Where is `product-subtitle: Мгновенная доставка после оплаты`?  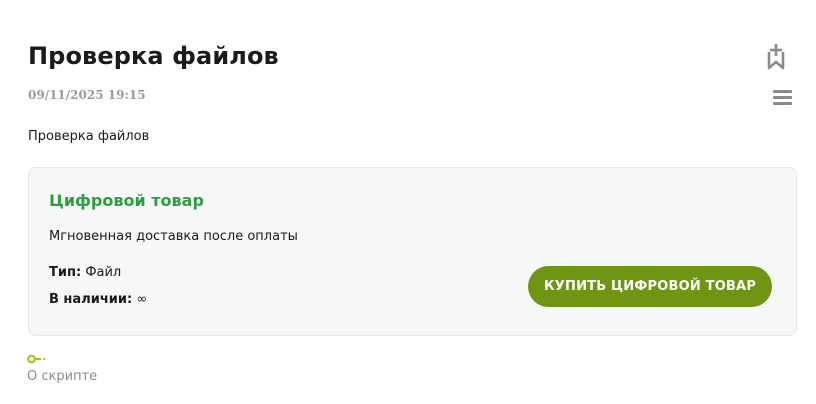 product-subtitle: Мгновенная доставка после оплаты is located at coordinates (173, 236).